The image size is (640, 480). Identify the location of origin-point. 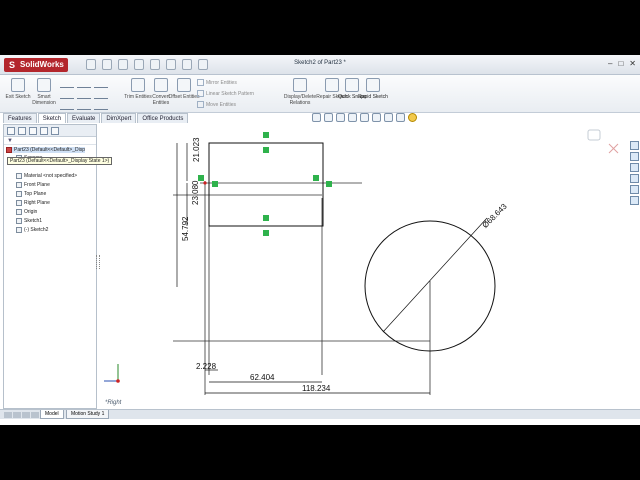
(205, 183).